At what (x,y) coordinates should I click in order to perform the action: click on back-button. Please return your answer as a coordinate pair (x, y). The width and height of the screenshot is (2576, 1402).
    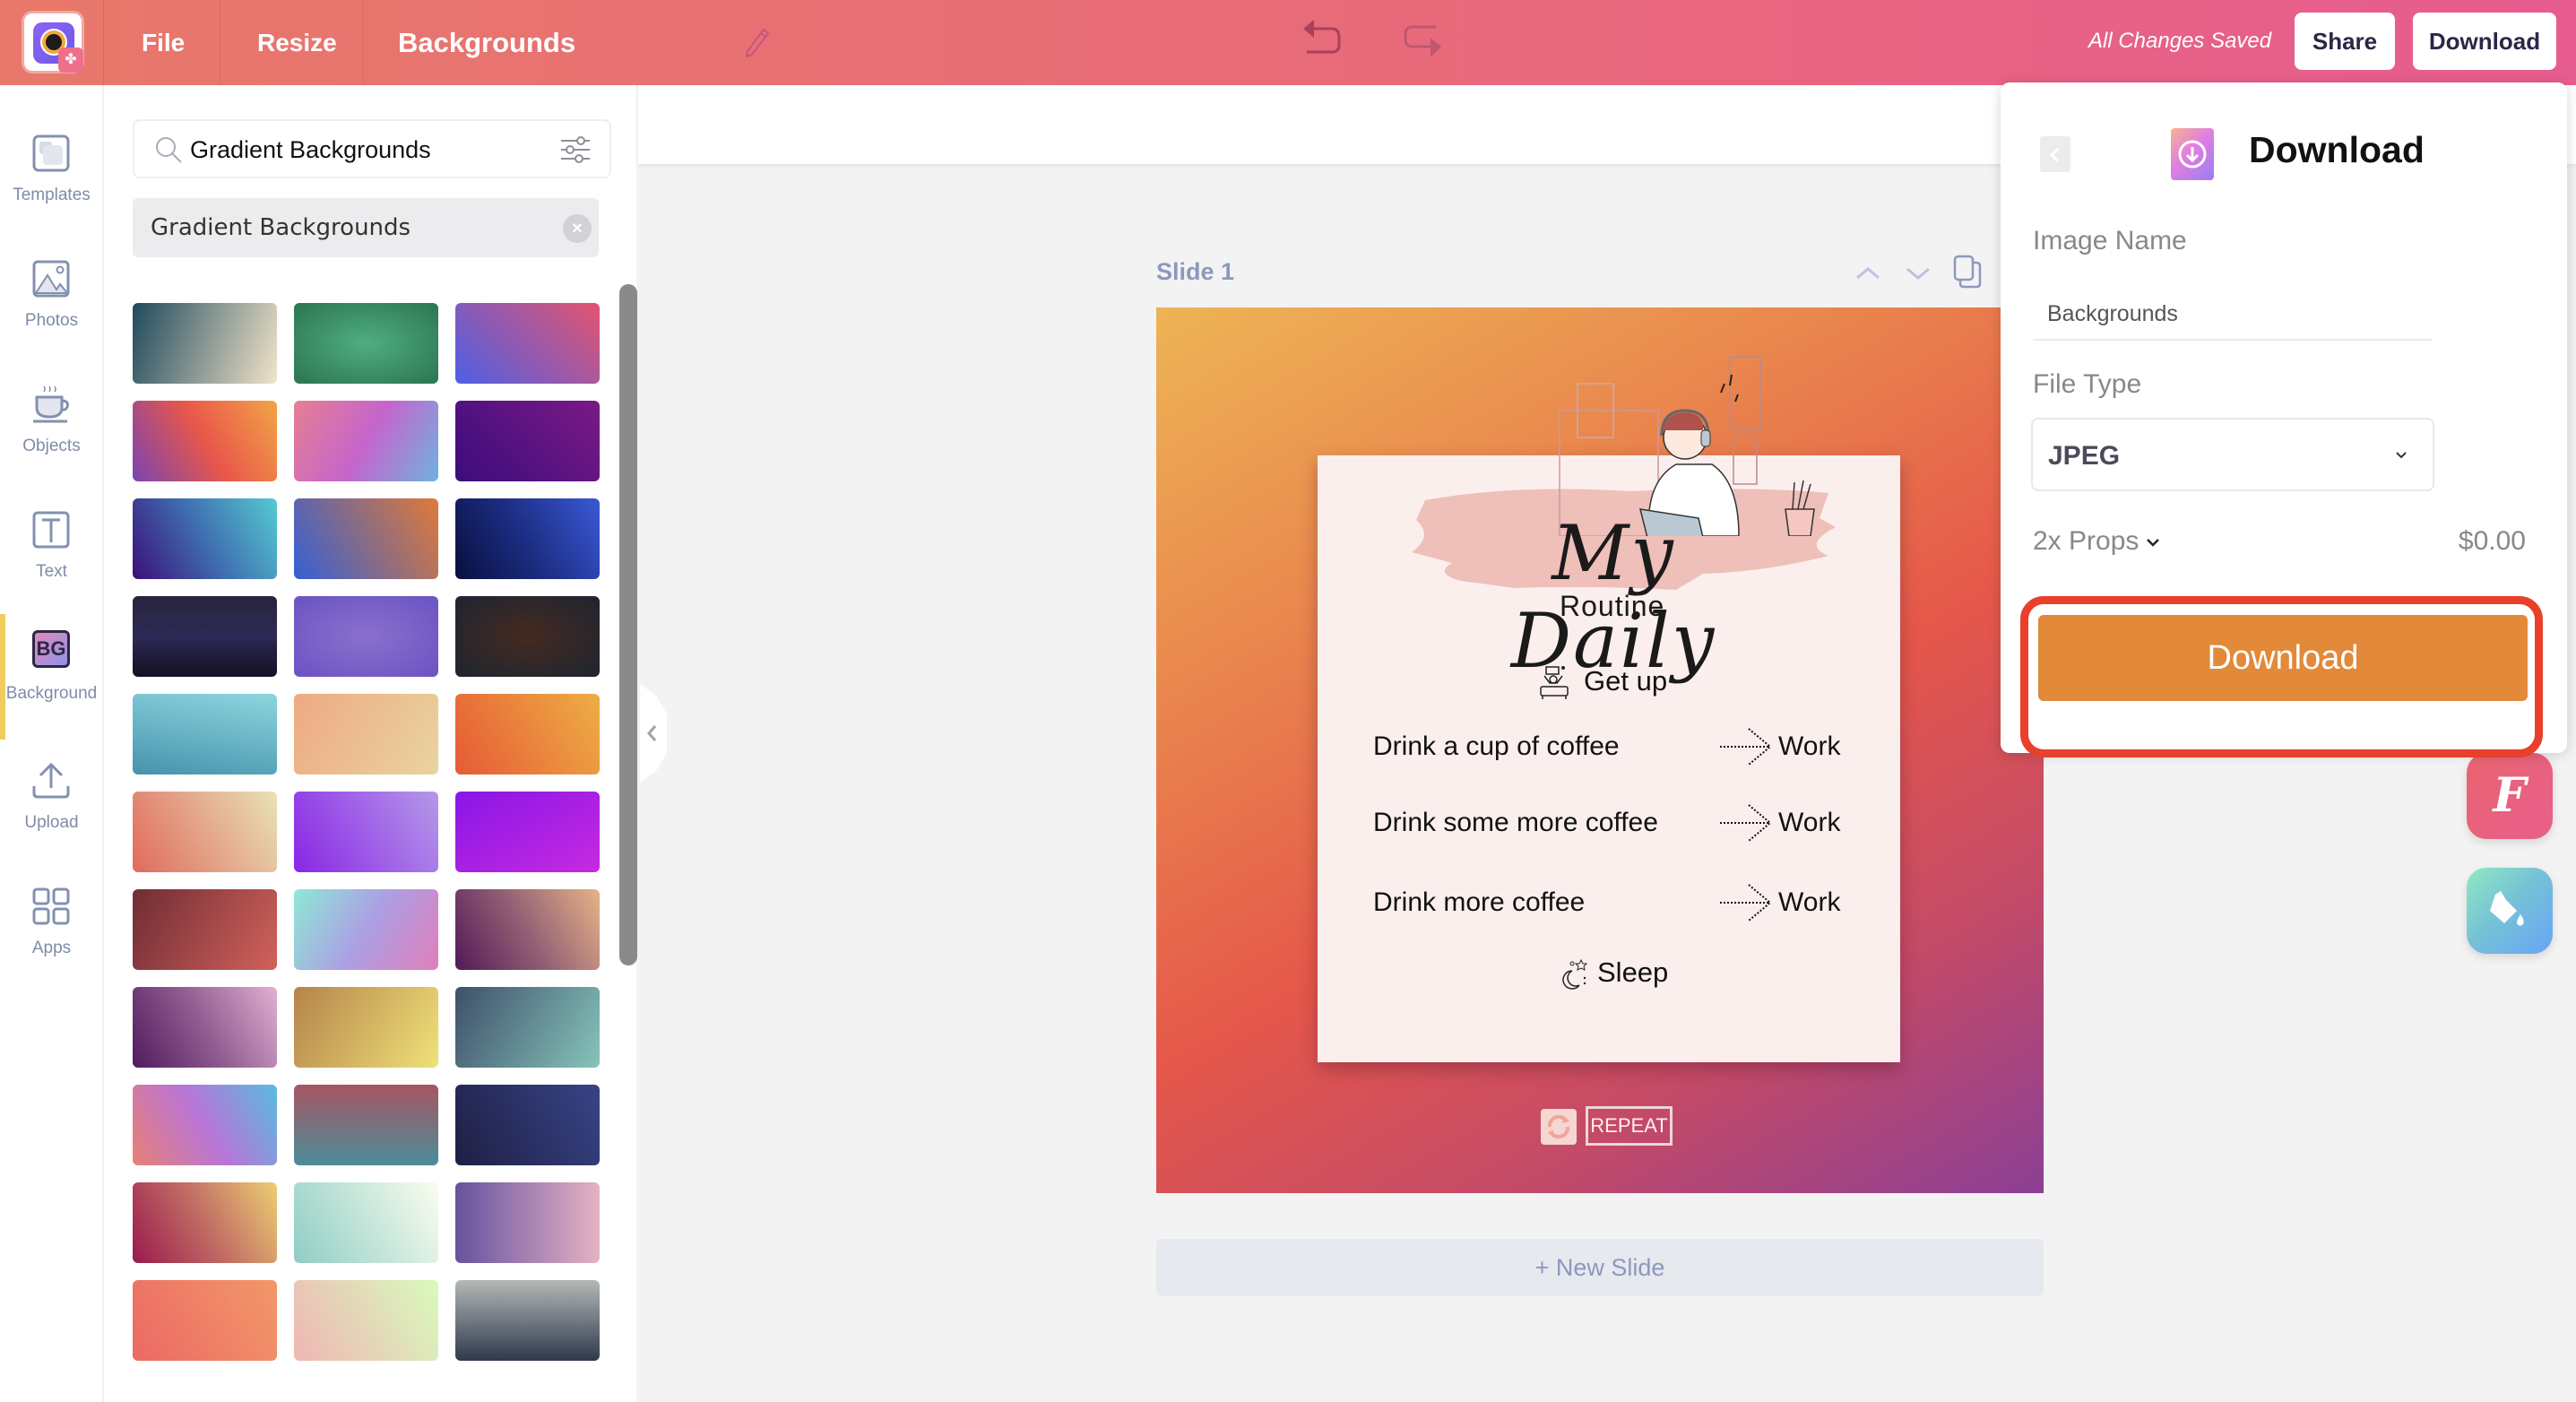
    Looking at the image, I should click on (2055, 154).